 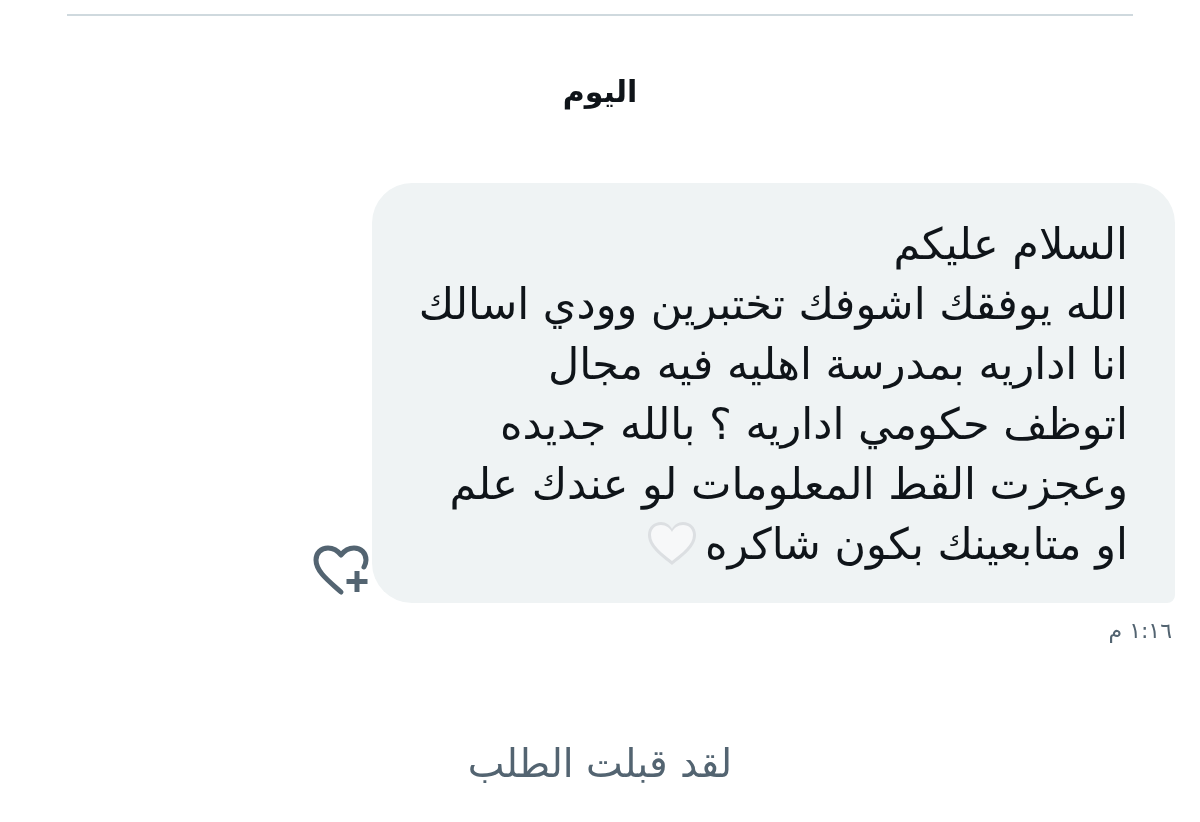 I want to click on date-separator: اليوم, so click(x=600, y=91).